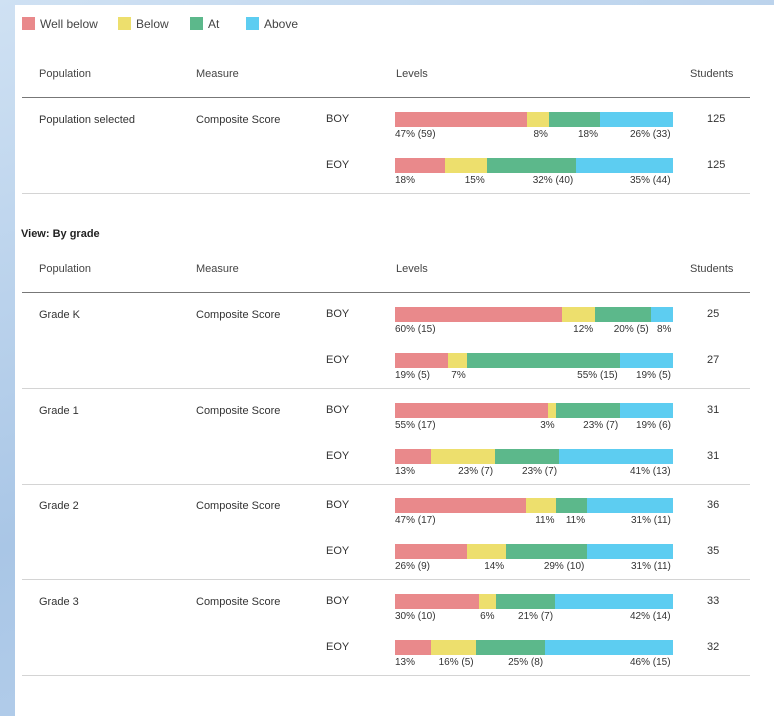 The image size is (774, 716). I want to click on legend-label: Below, so click(152, 24).